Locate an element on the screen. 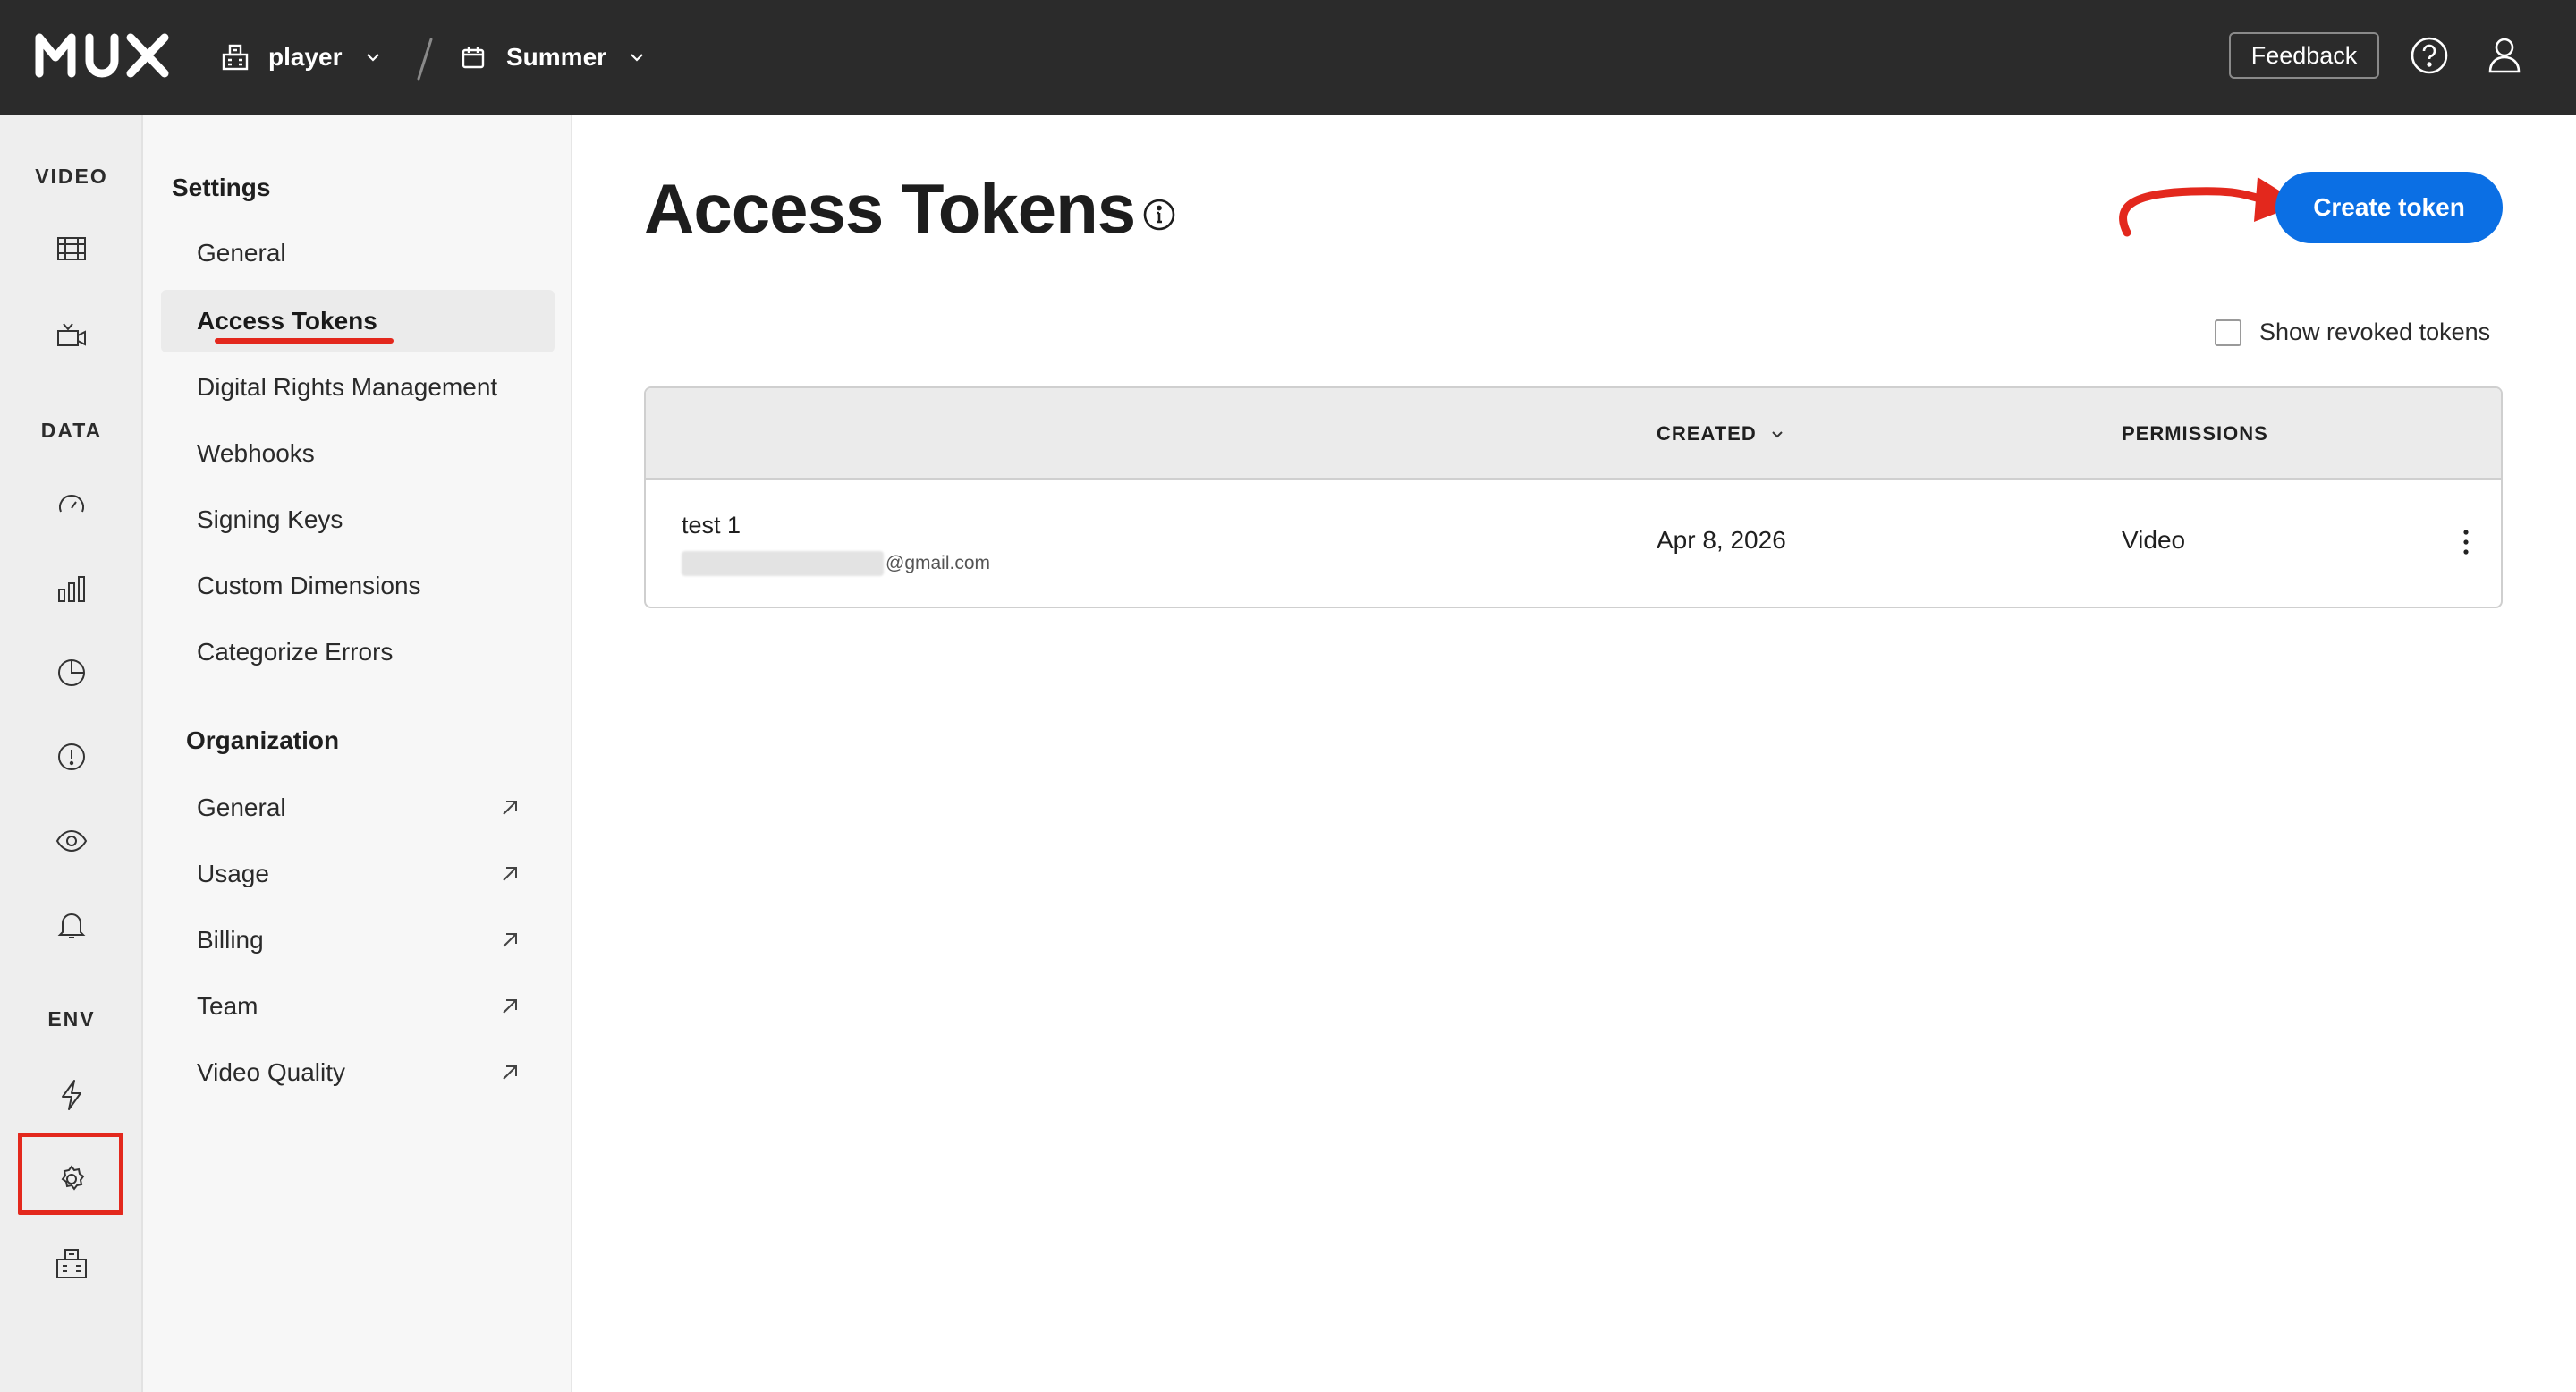  mux-logo is located at coordinates (104, 55).